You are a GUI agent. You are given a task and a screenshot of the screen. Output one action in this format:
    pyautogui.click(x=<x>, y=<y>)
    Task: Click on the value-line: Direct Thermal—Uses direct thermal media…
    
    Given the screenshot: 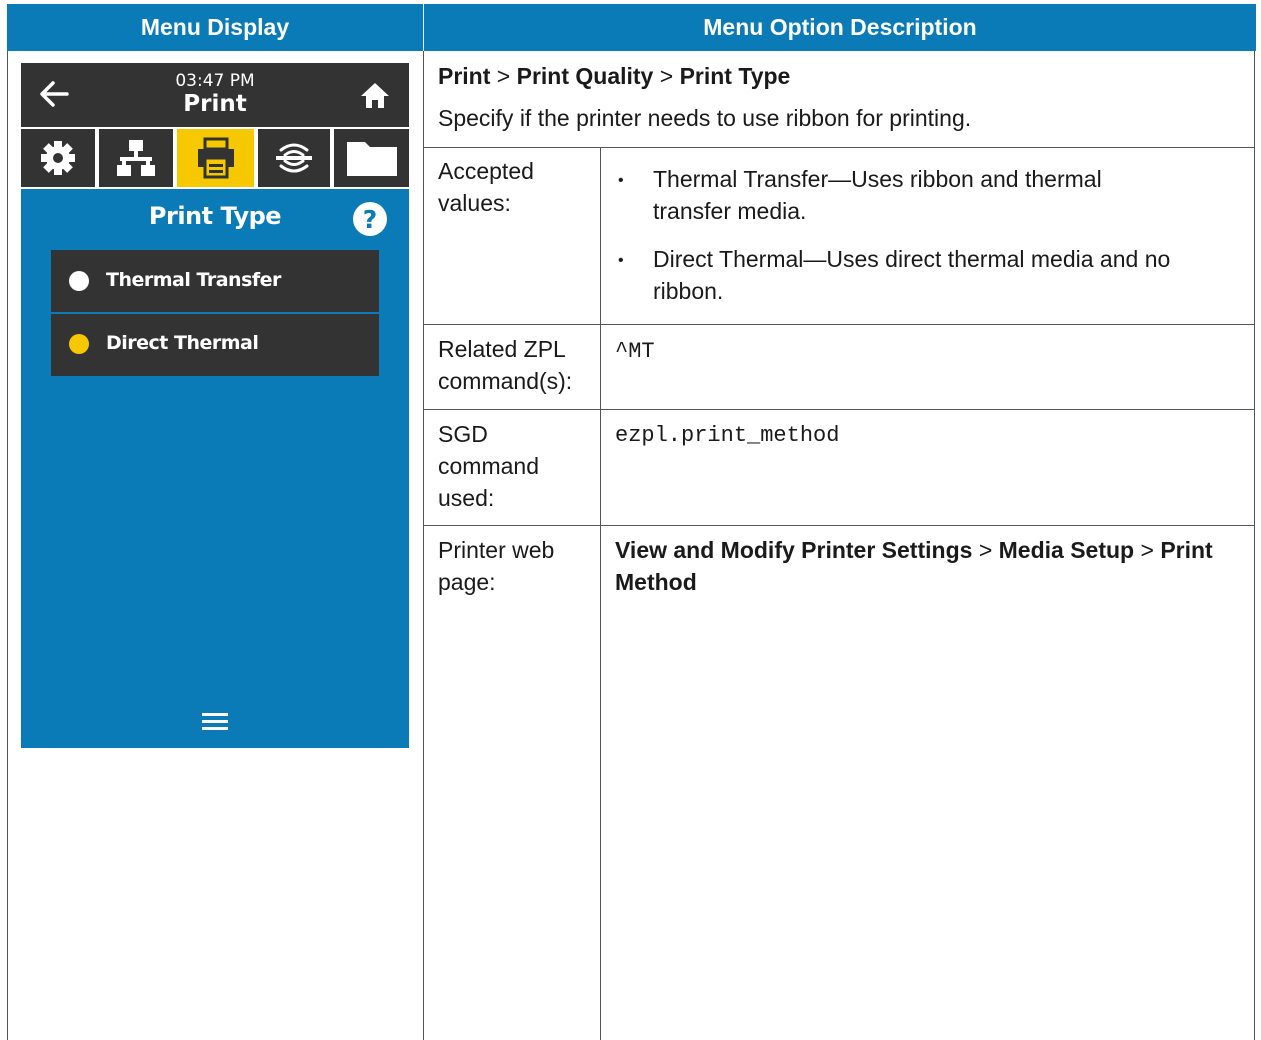 What is the action you would take?
    pyautogui.click(x=912, y=259)
    